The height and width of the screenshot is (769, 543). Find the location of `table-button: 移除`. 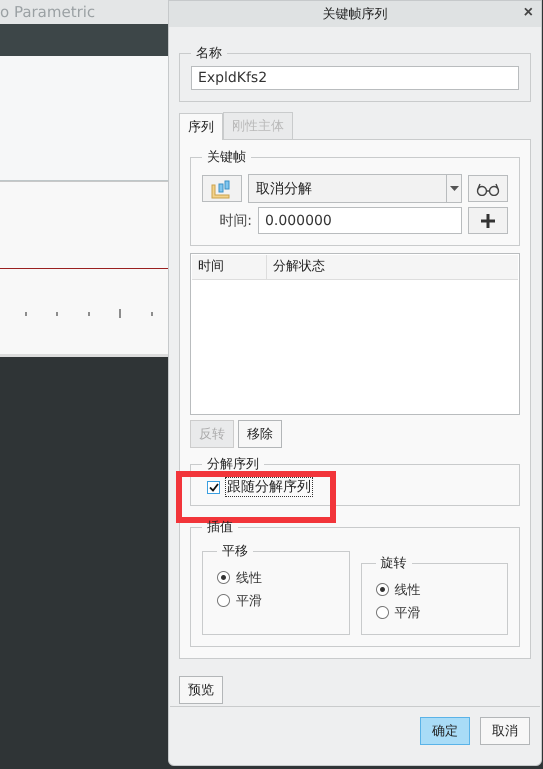

table-button: 移除 is located at coordinates (260, 434).